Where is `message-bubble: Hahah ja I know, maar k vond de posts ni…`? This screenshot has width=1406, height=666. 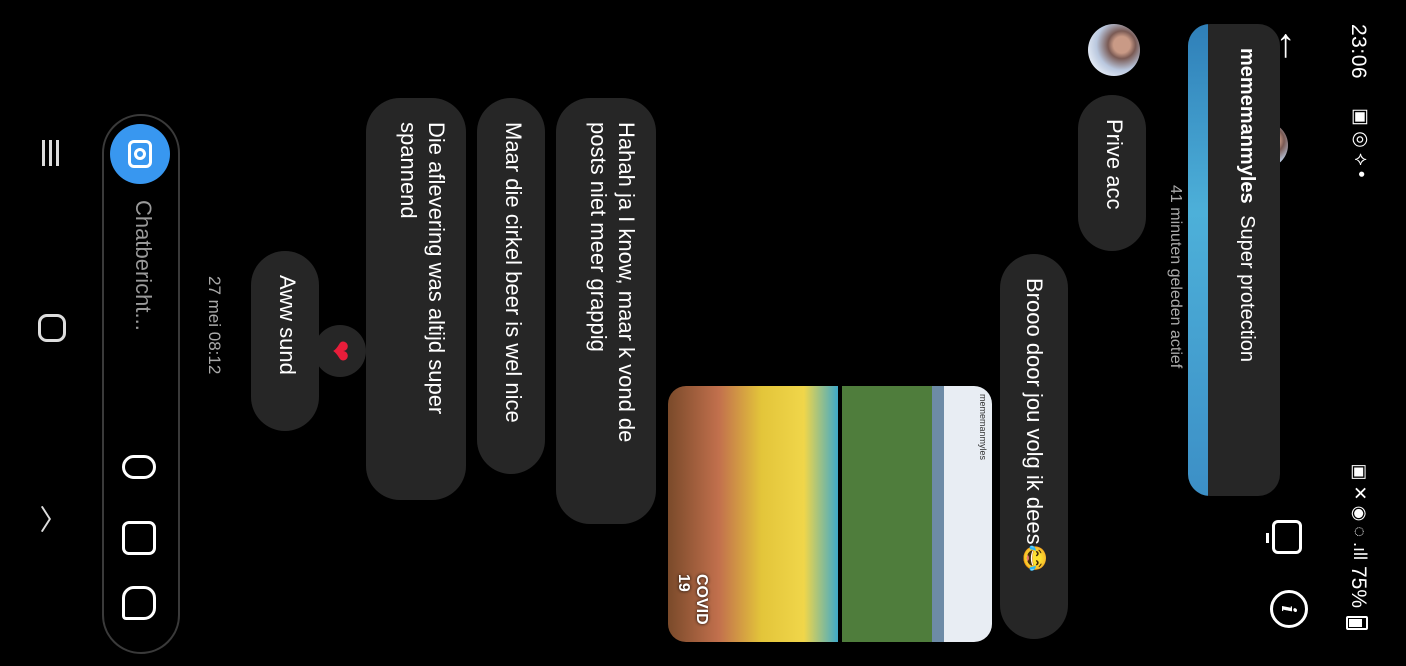
message-bubble: Hahah ja I know, maar k vond de posts ni… is located at coordinates (606, 311).